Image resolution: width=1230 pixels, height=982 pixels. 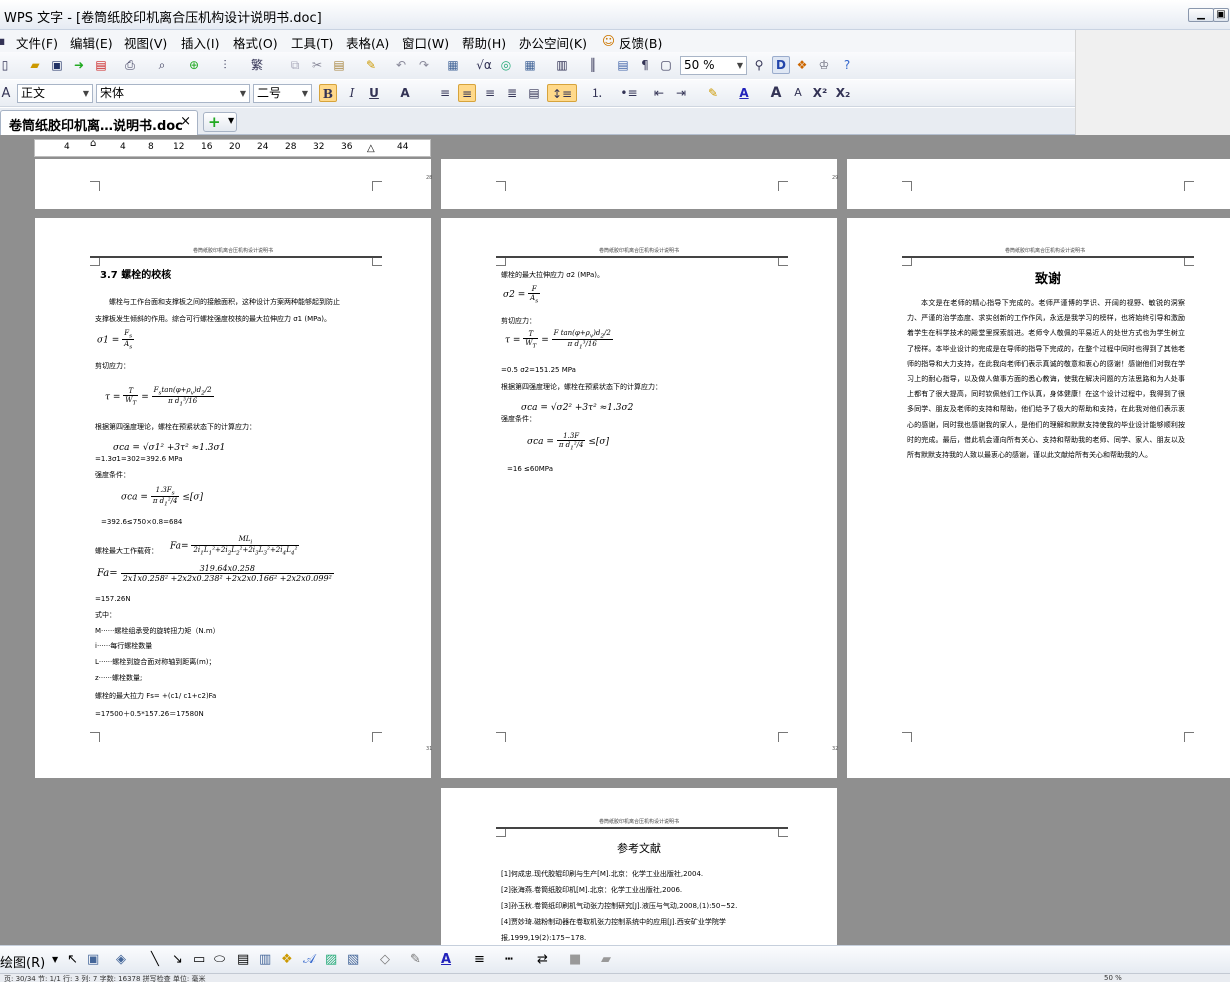 What do you see at coordinates (445, 93) in the screenshot?
I see `align-left-icon: ≡` at bounding box center [445, 93].